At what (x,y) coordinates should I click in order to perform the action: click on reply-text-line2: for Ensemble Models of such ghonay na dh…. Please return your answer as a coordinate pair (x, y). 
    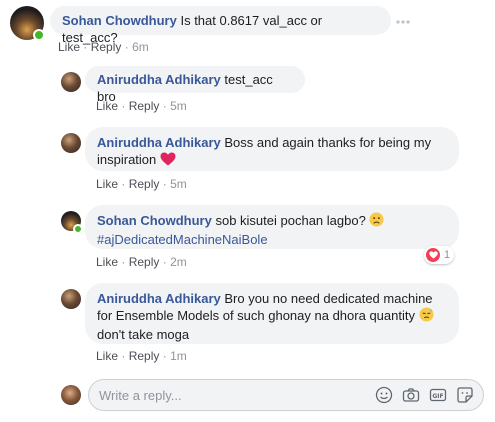
    Looking at the image, I should click on (256, 315).